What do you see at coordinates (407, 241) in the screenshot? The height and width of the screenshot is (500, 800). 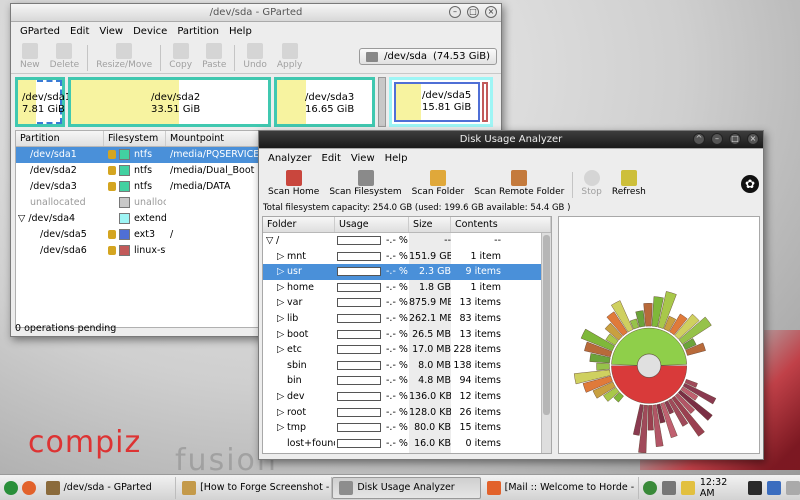 I see `folder-row: ▽ / -.- % -- --` at bounding box center [407, 241].